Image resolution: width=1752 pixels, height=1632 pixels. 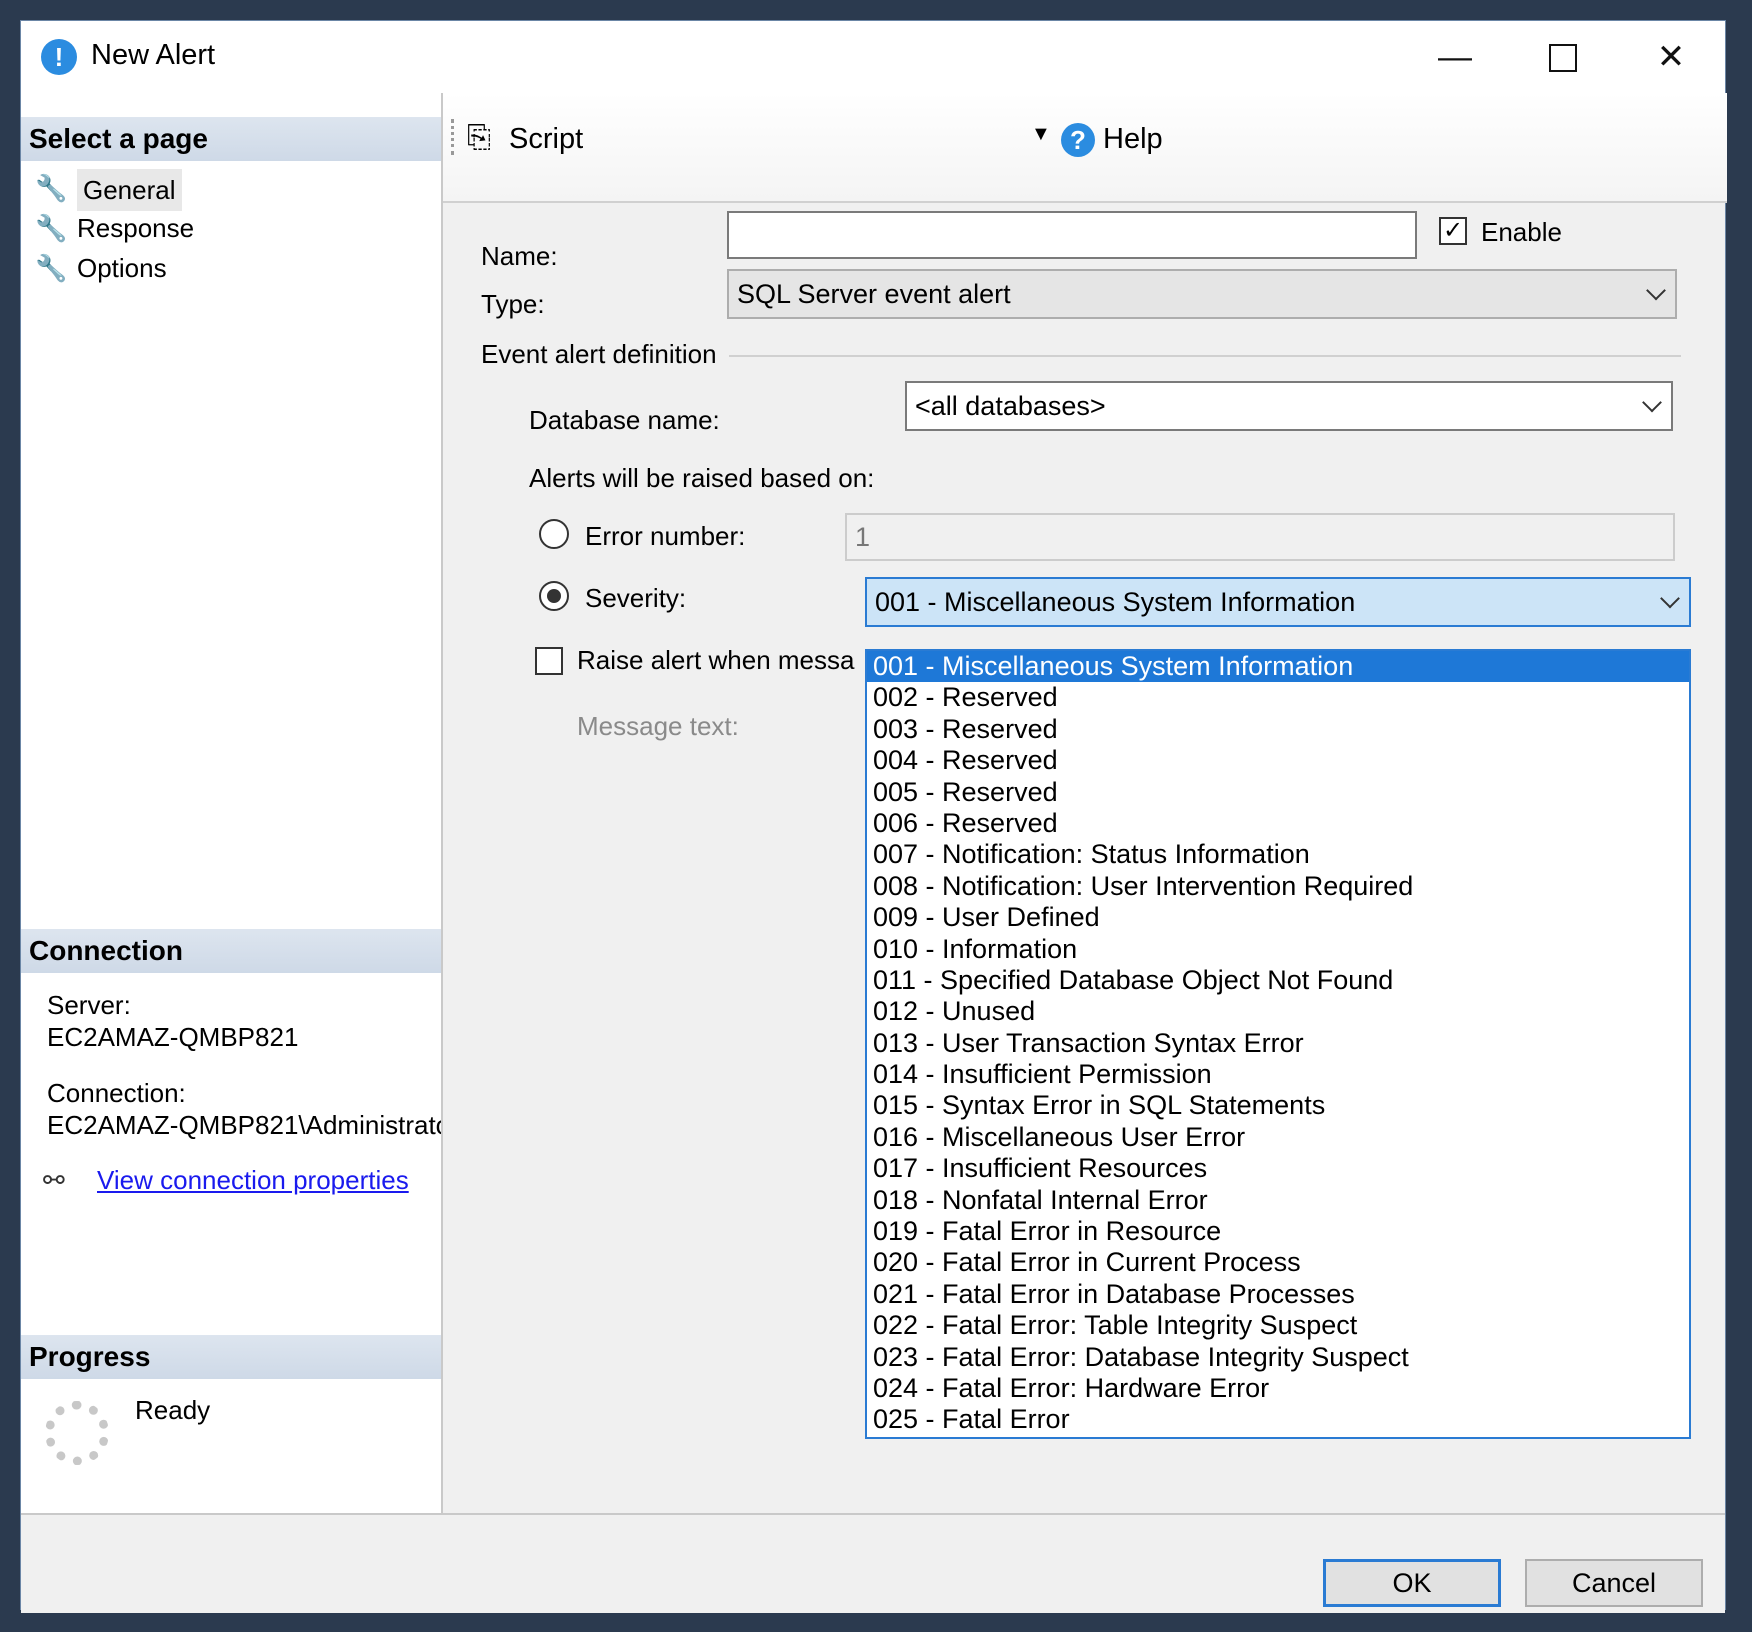 I want to click on severity-option: 025 - Fatal Error, so click(x=1278, y=1419).